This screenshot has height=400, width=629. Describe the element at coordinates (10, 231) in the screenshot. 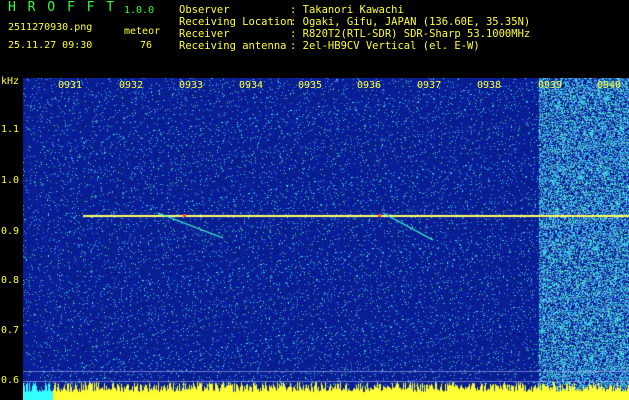

I see `y-tick-0-9: 0.9` at that location.